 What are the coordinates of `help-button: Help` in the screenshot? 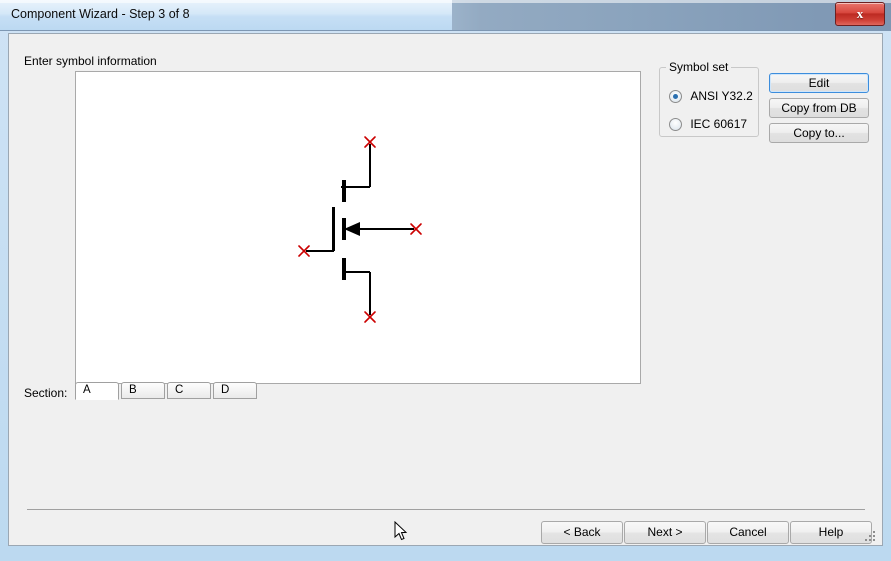 It's located at (831, 532).